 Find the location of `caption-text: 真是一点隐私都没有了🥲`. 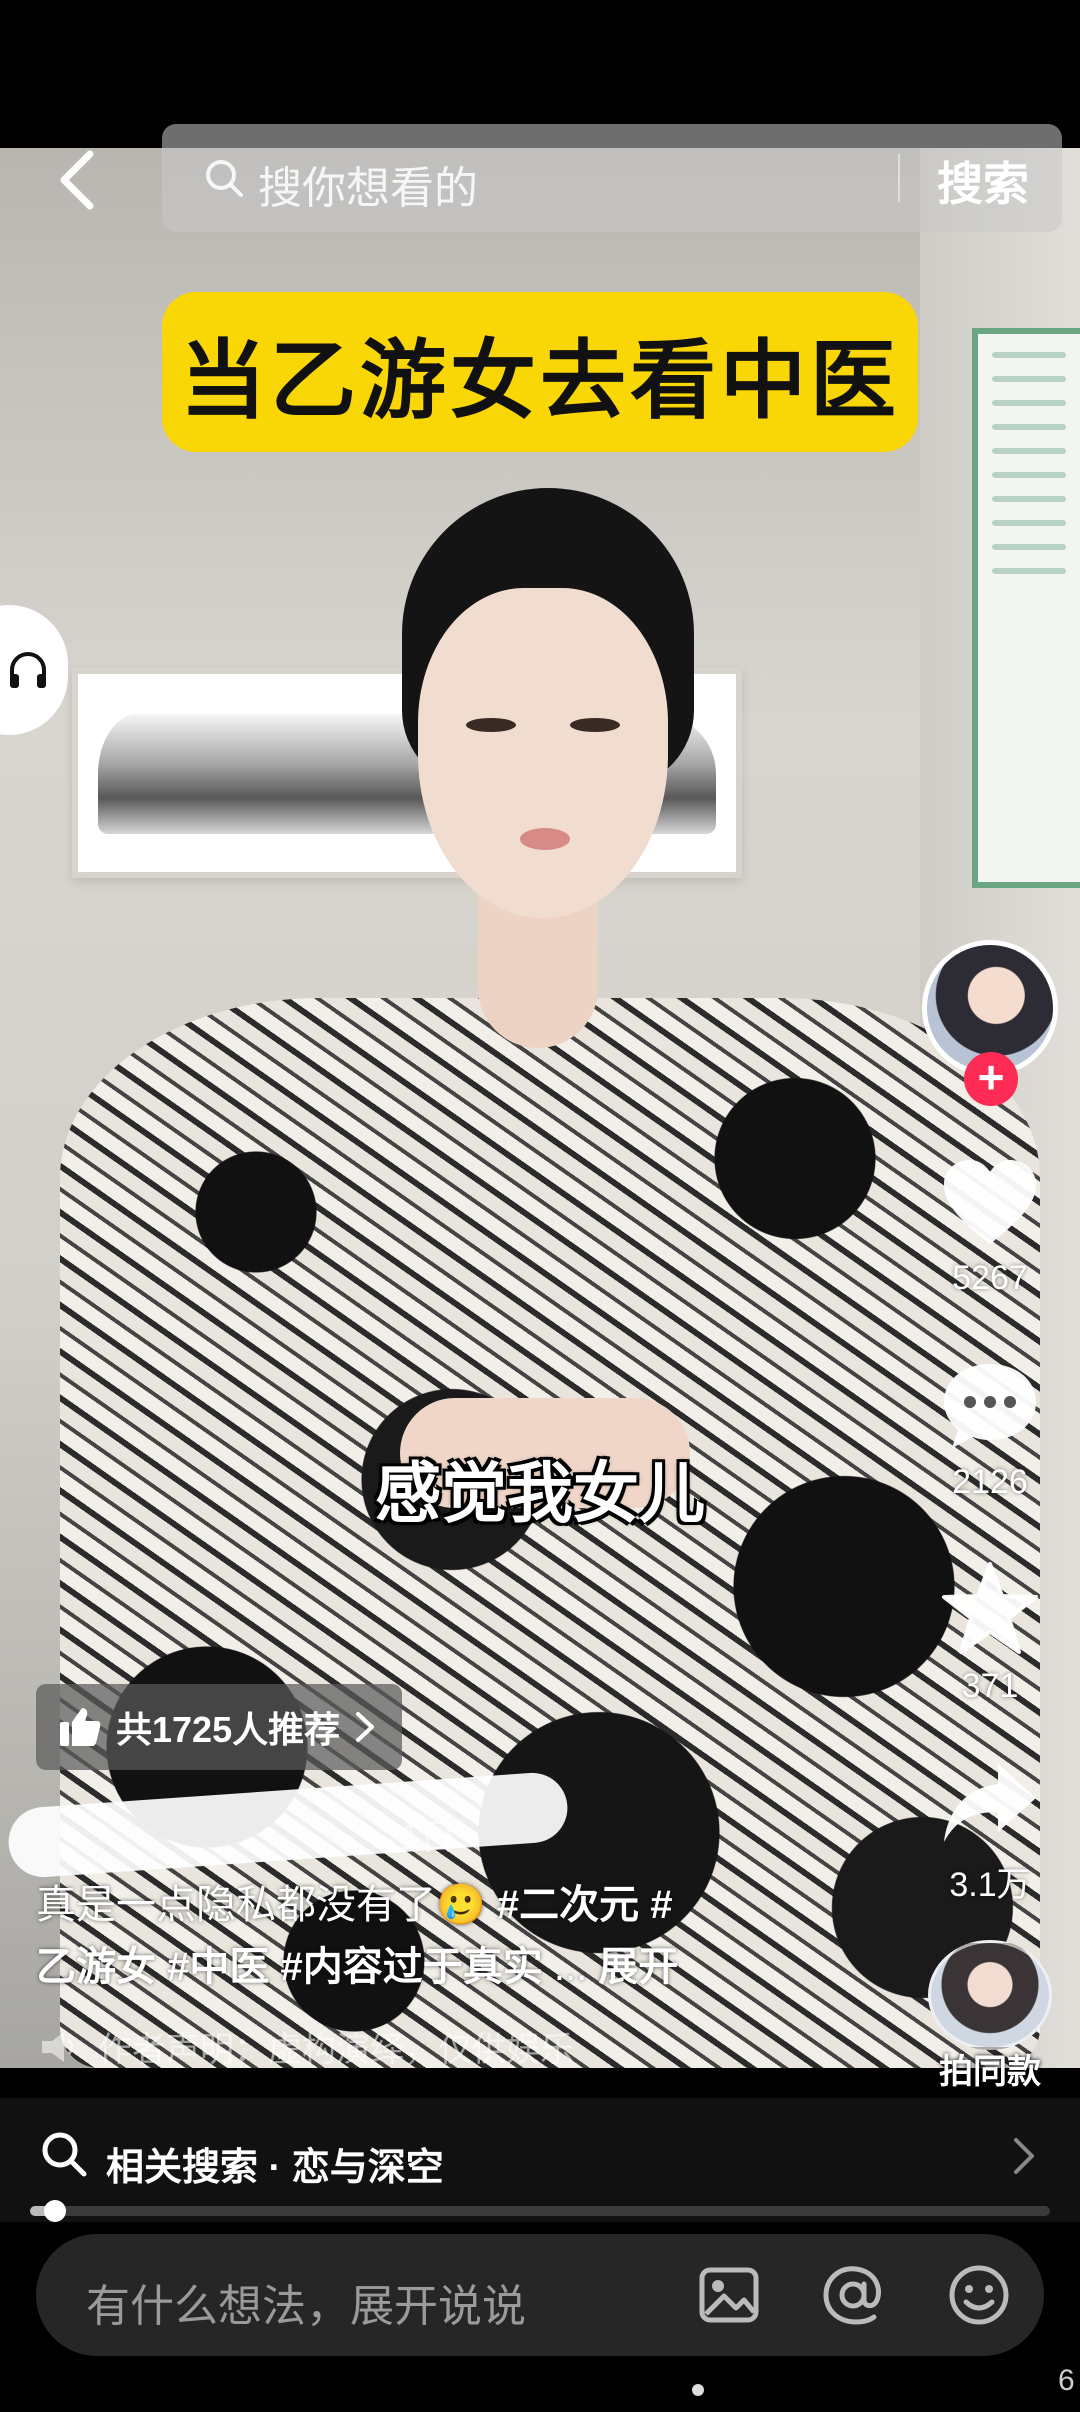

caption-text: 真是一点隐私都没有了🥲 is located at coordinates (266, 1905).